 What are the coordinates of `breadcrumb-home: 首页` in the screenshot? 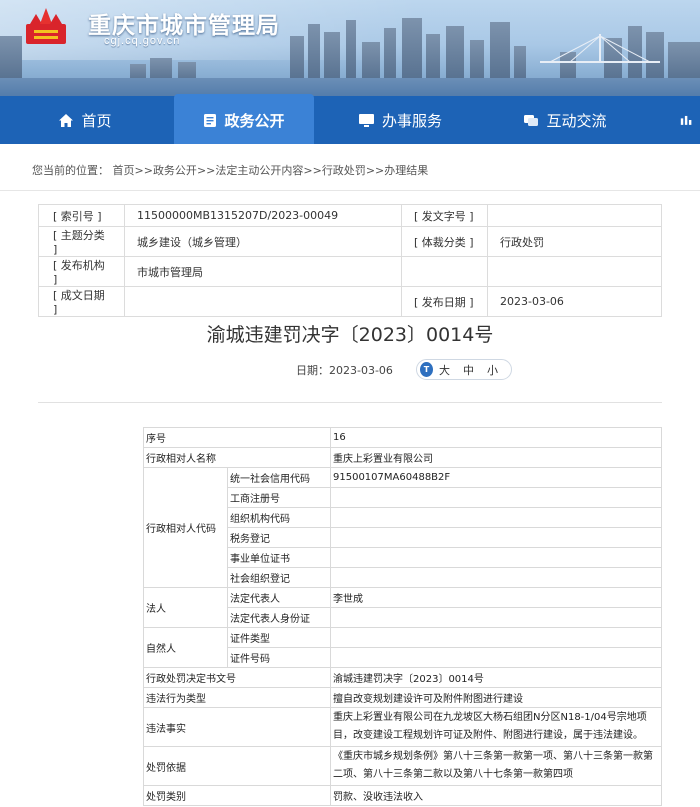 It's located at (124, 170).